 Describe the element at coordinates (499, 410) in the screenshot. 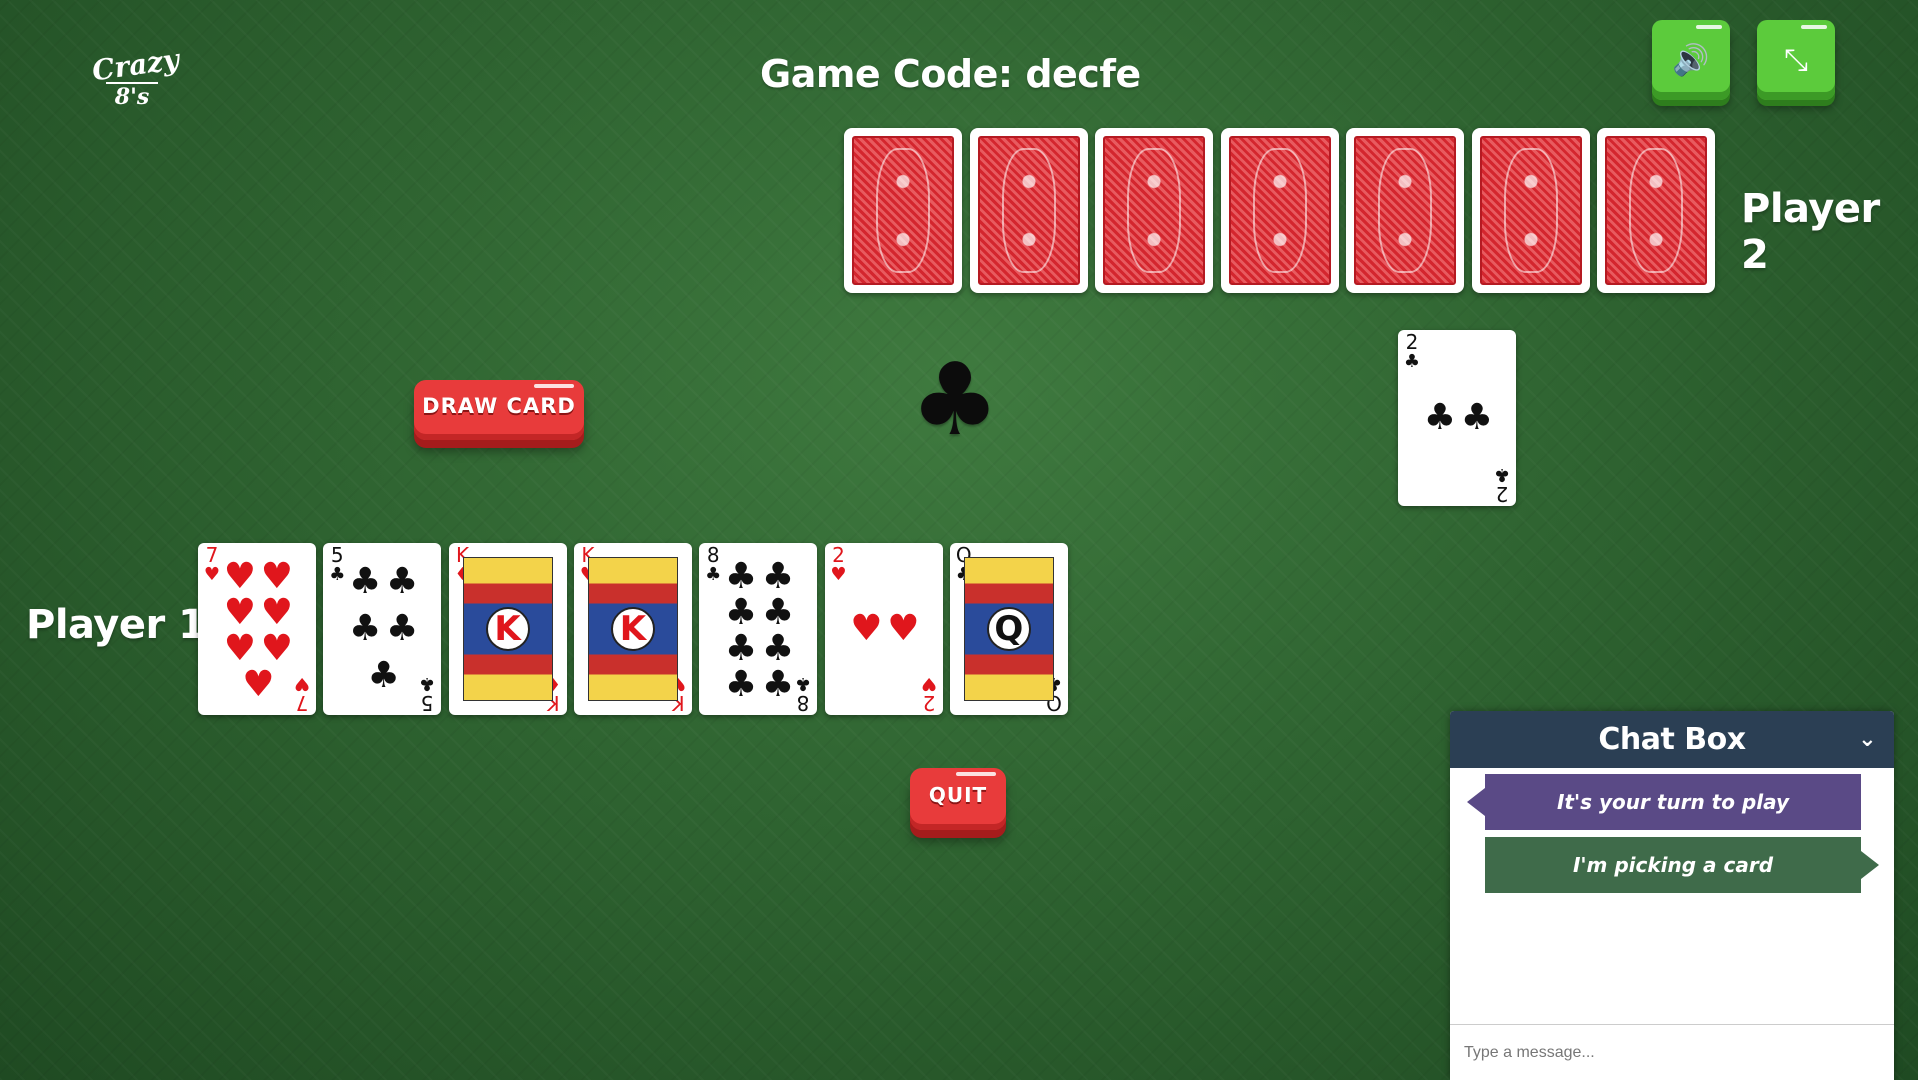

I see `draw-card-button: DRAW CARD` at that location.